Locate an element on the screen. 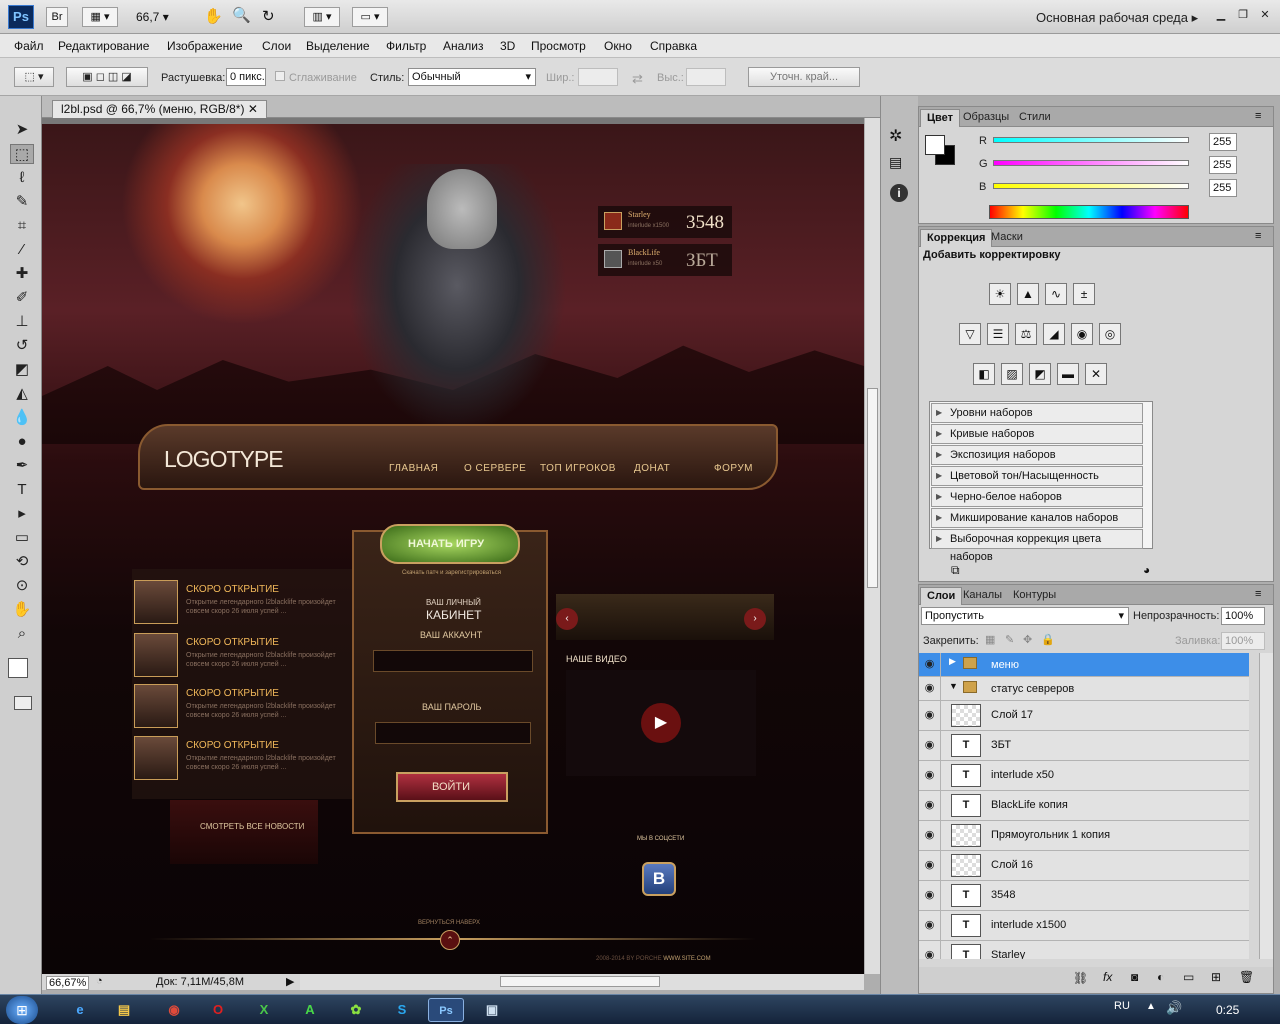 The width and height of the screenshot is (1280, 1024). menu-image: Изображение is located at coordinates (205, 46).